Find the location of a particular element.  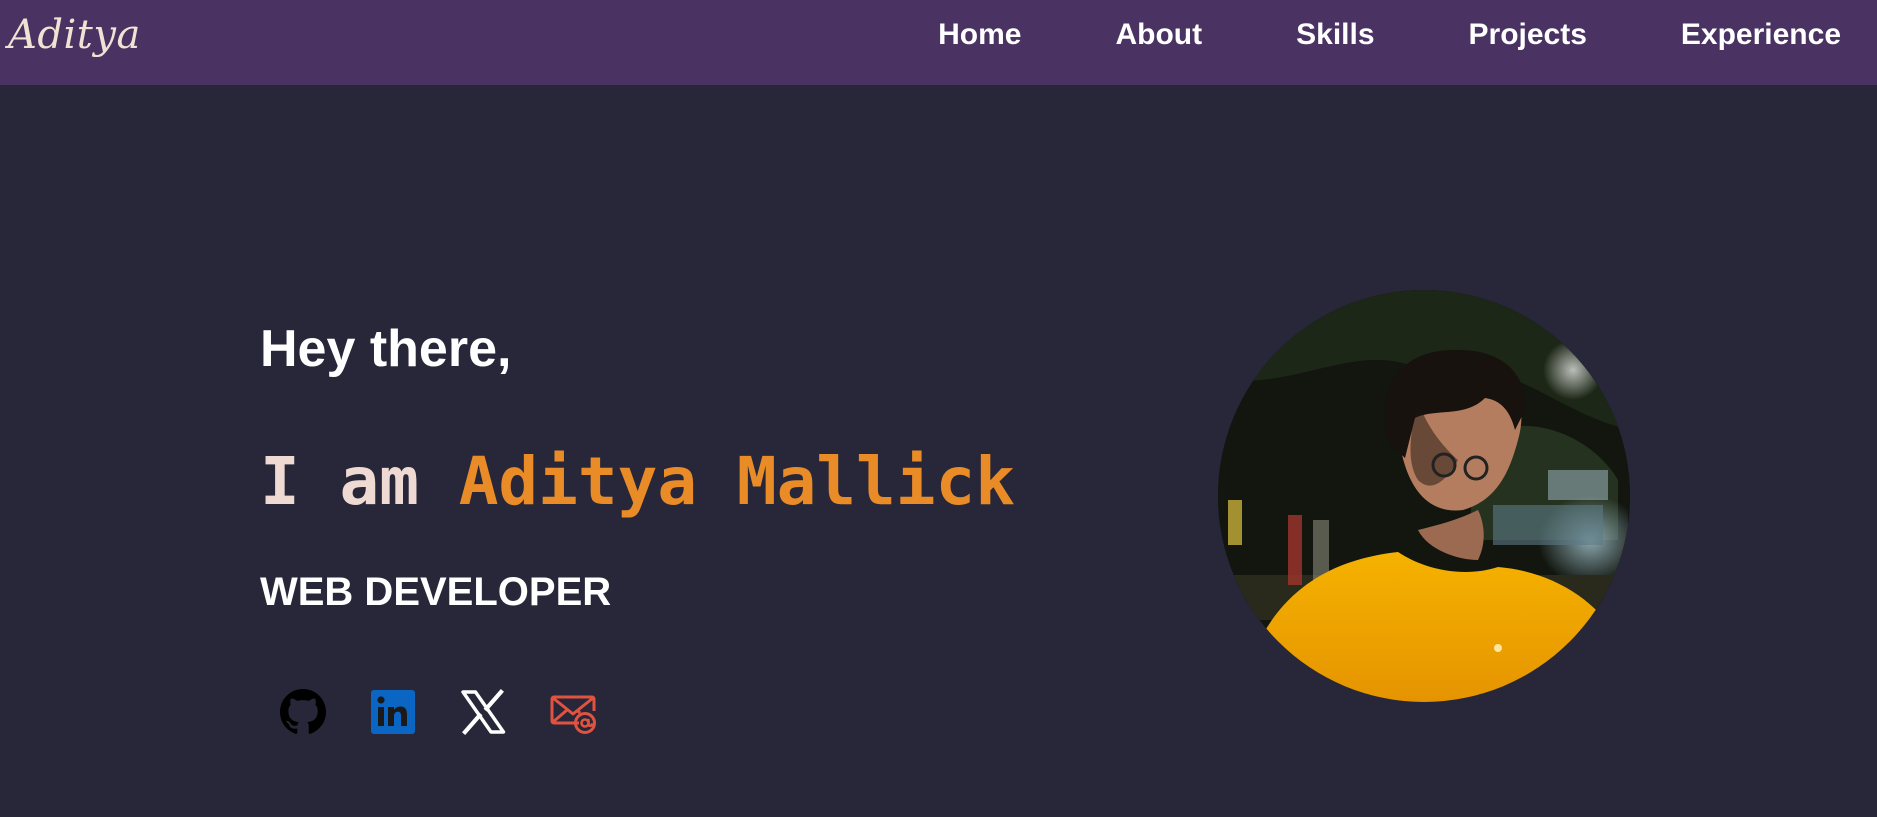

brand-logo: Aditya is located at coordinates (74, 35).